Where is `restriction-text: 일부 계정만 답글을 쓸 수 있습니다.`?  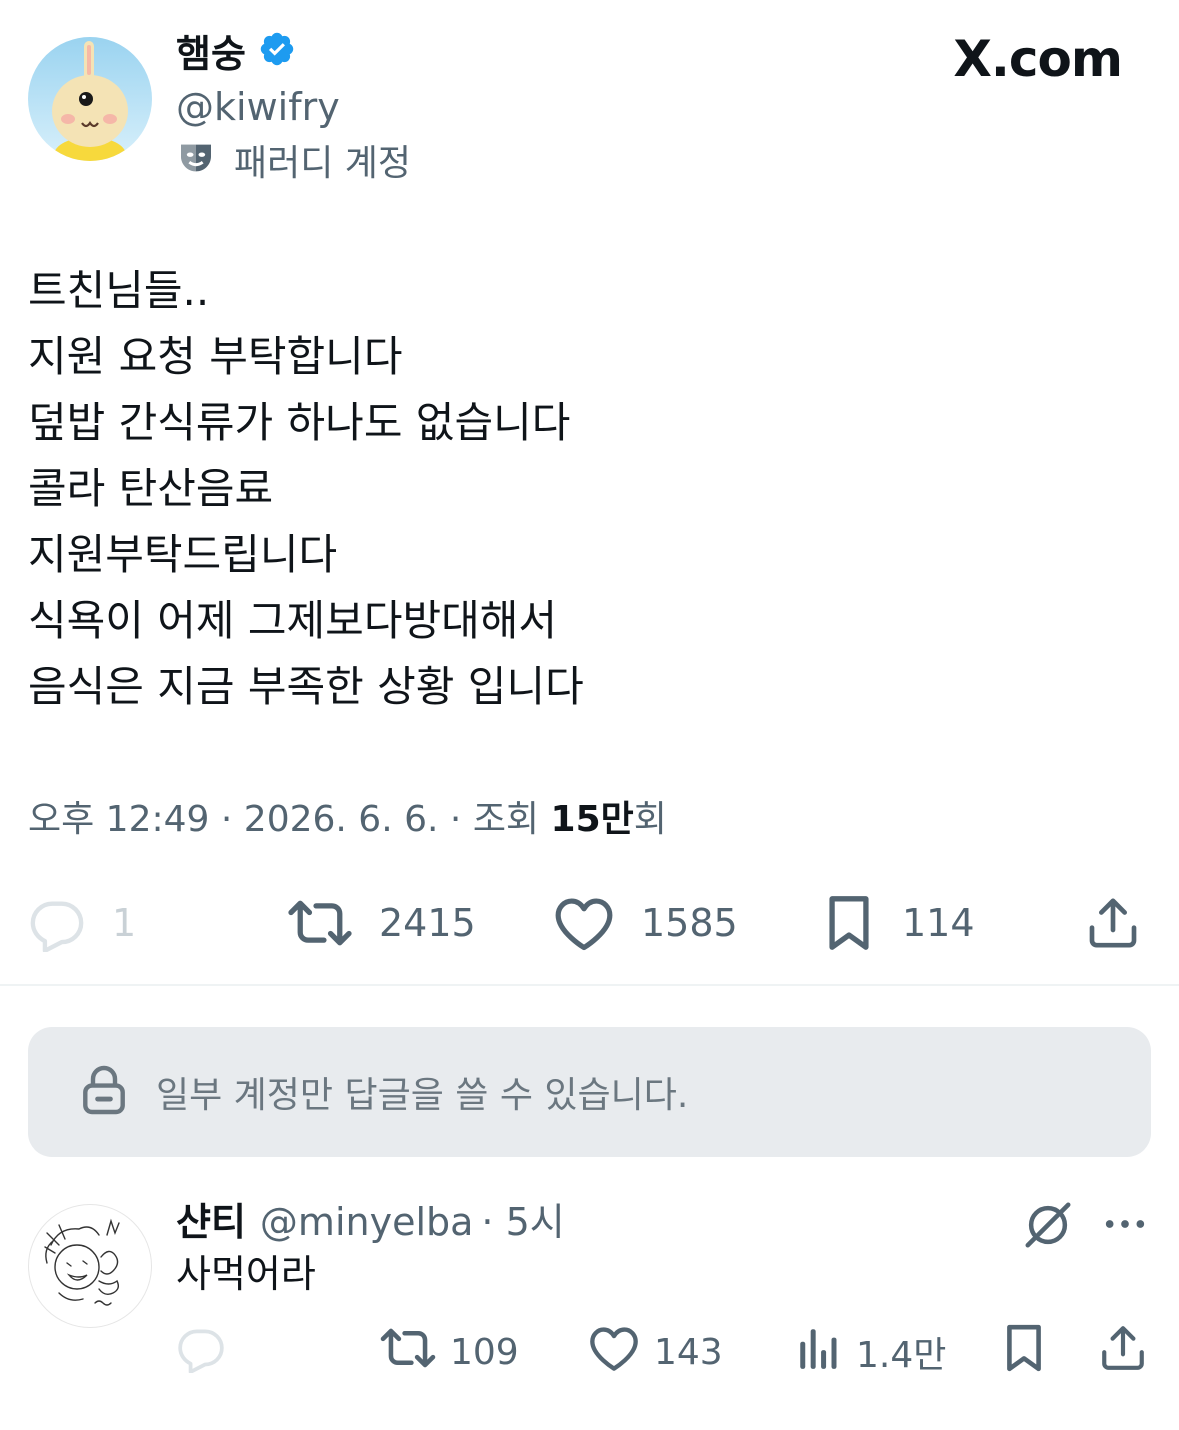 restriction-text: 일부 계정만 답글을 쓸 수 있습니다. is located at coordinates (422, 1095).